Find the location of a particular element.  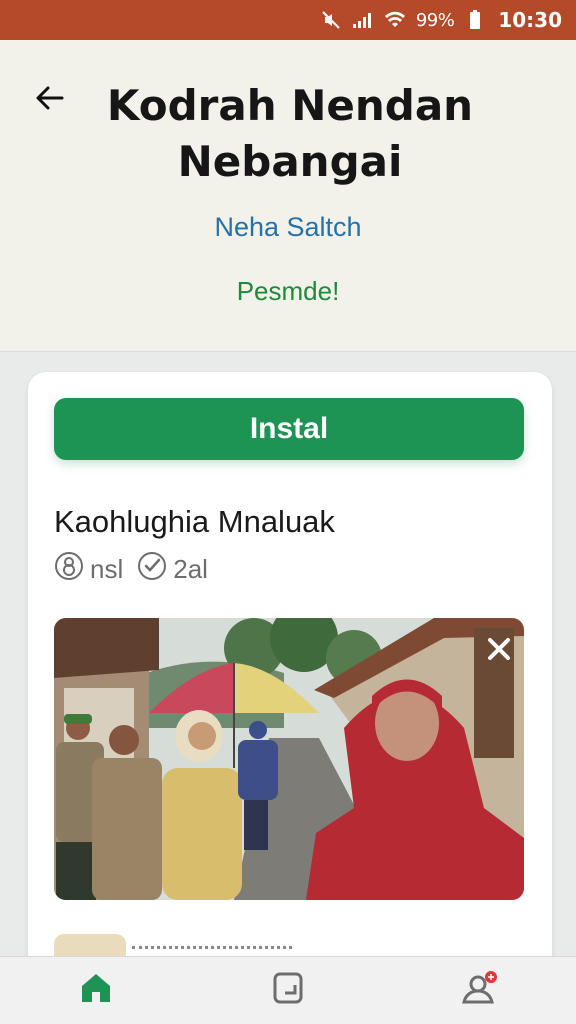

home-icon is located at coordinates (96, 990).